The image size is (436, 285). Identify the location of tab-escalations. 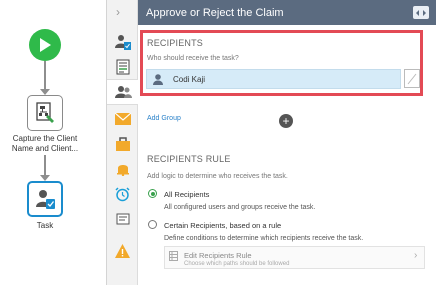
(122, 194).